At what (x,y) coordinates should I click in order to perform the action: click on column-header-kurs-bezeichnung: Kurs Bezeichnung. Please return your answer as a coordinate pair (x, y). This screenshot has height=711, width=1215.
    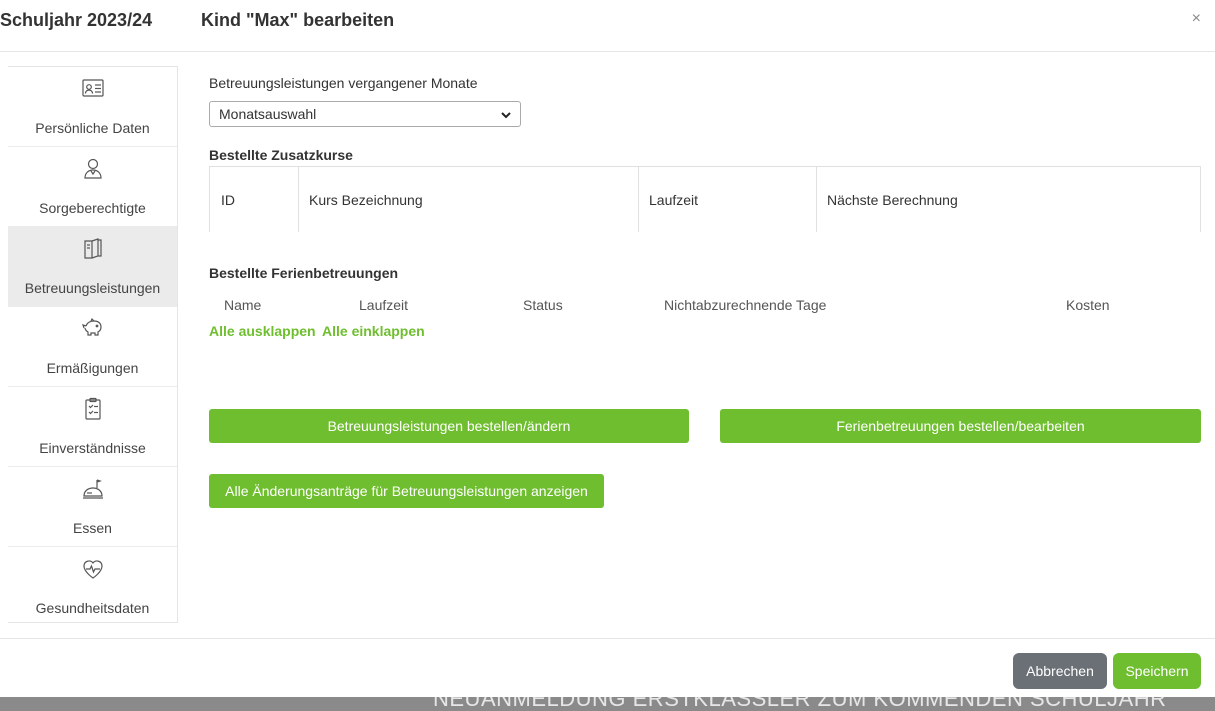
    Looking at the image, I should click on (366, 200).